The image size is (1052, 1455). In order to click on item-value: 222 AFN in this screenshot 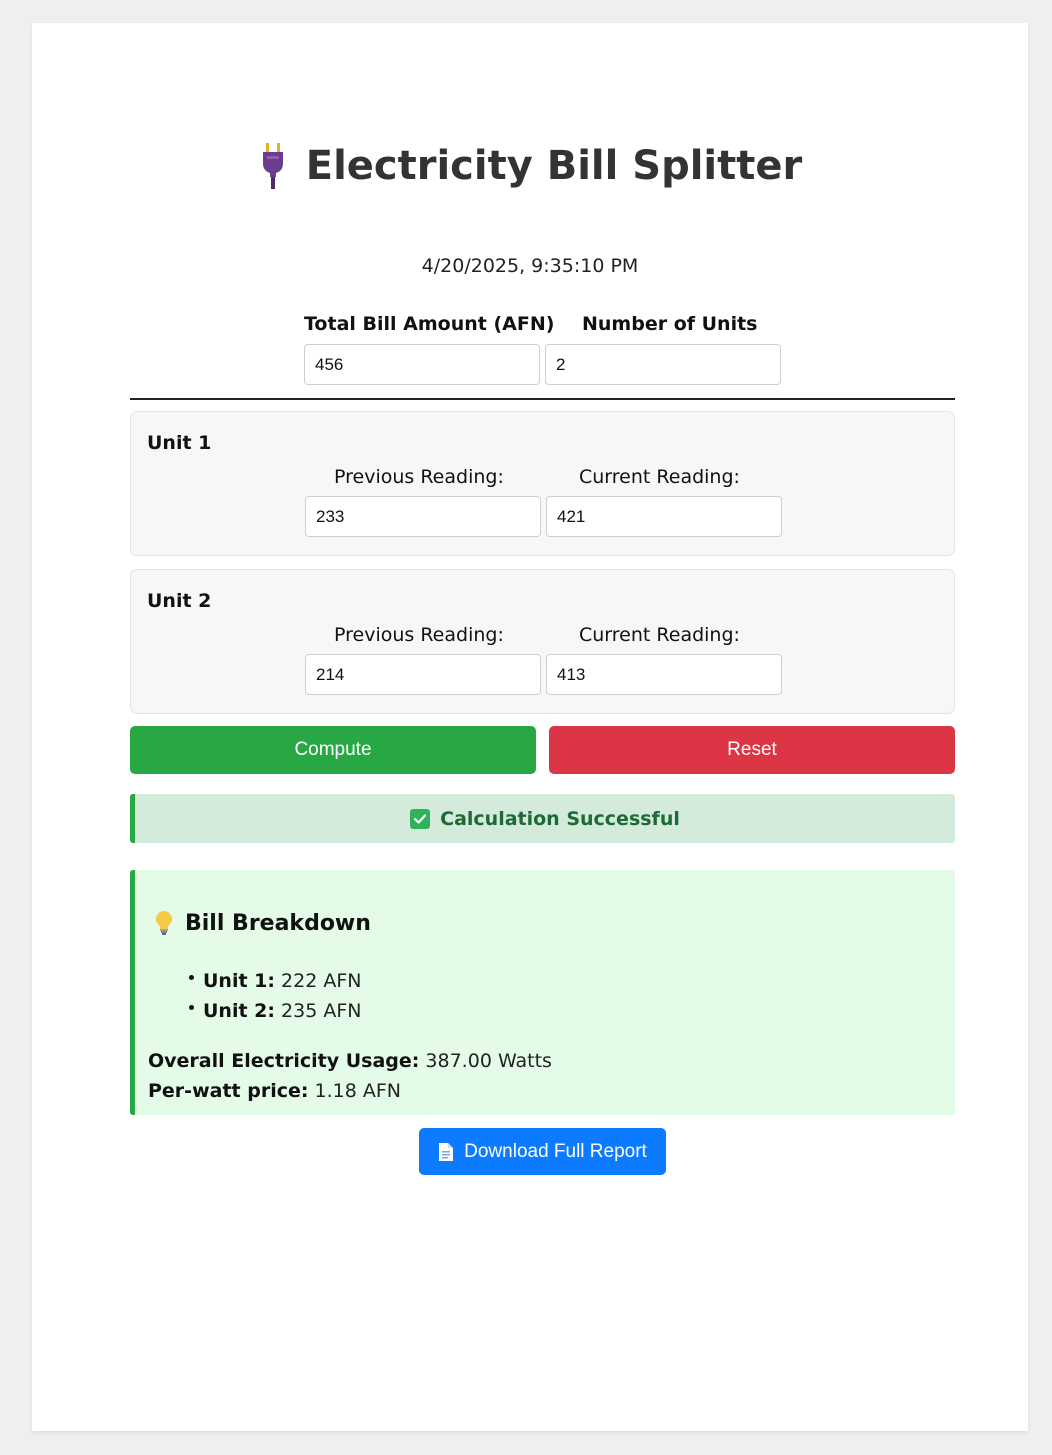, I will do `click(321, 981)`.